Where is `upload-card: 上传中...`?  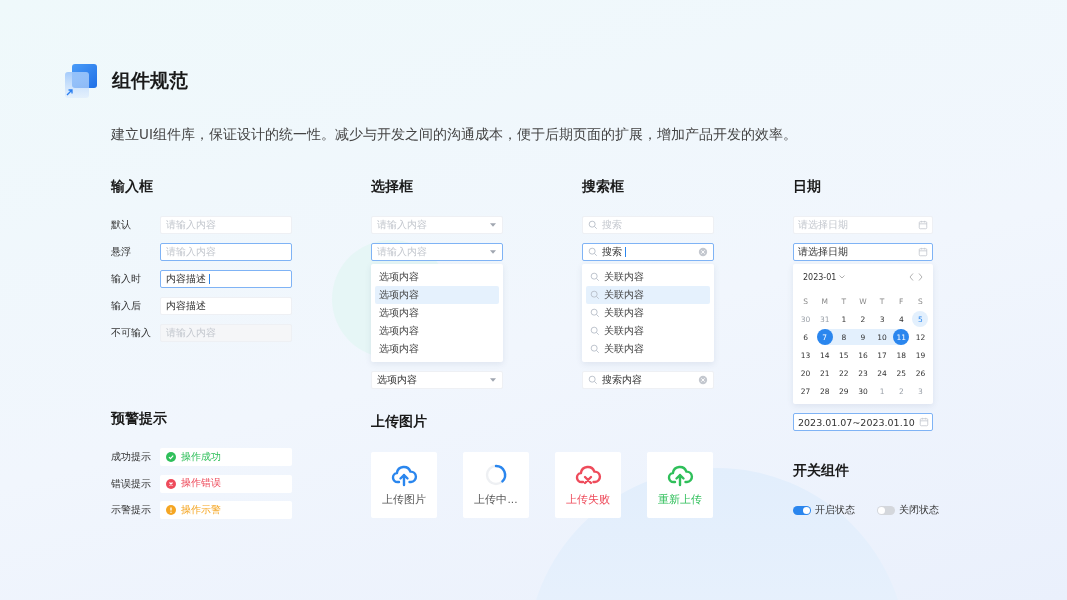 upload-card: 上传中... is located at coordinates (496, 485).